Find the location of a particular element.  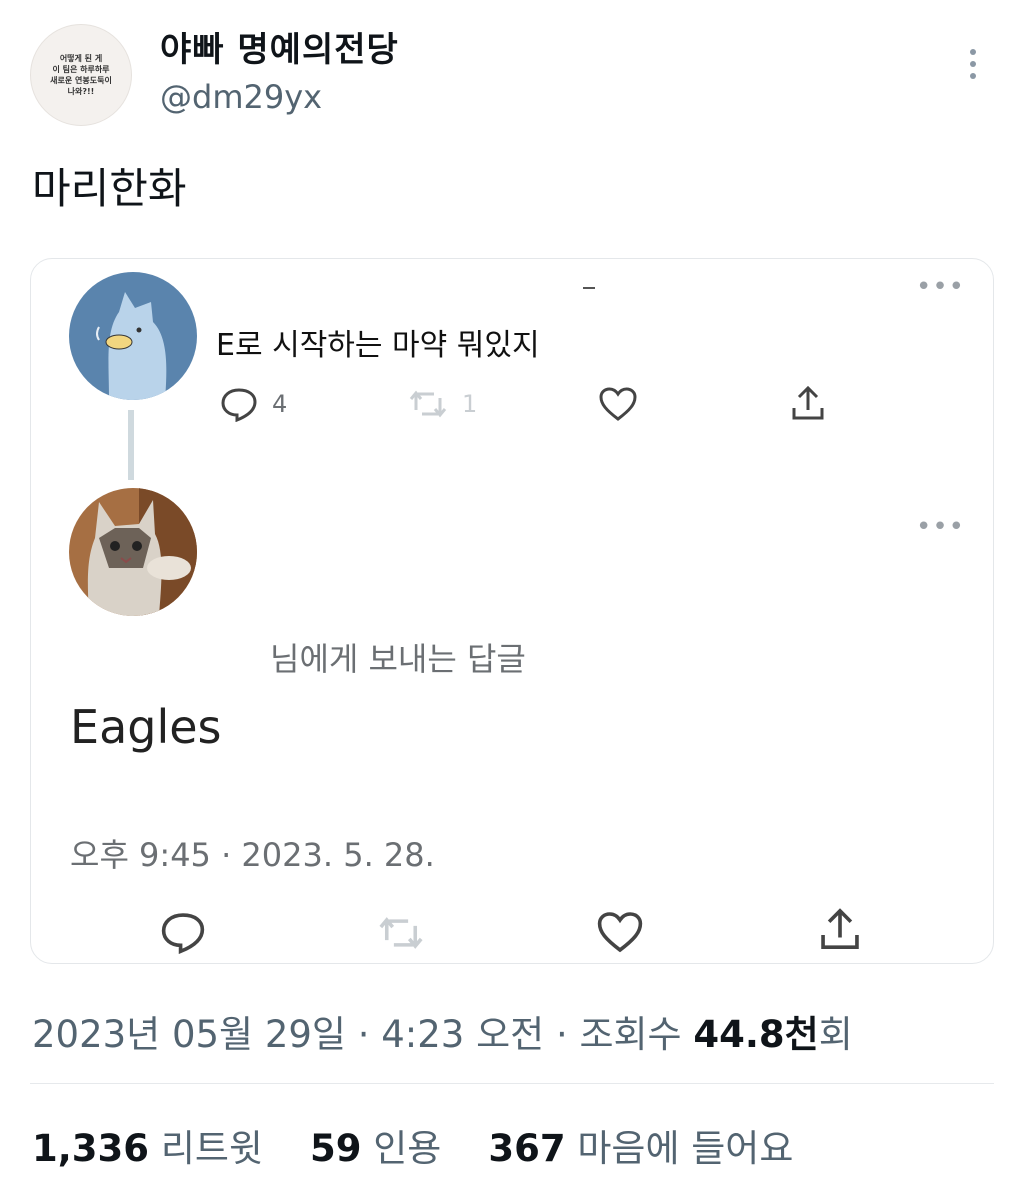

reply-button: 4 is located at coordinates (253, 404).